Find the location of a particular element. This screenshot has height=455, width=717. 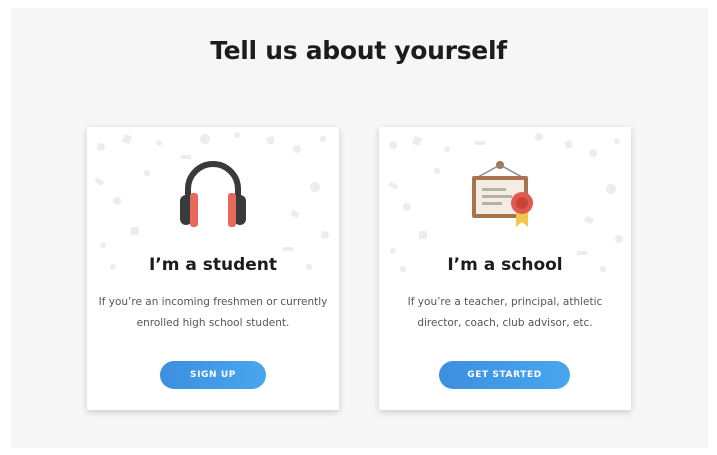

page-title: Tell us about yourself is located at coordinates (358, 50).